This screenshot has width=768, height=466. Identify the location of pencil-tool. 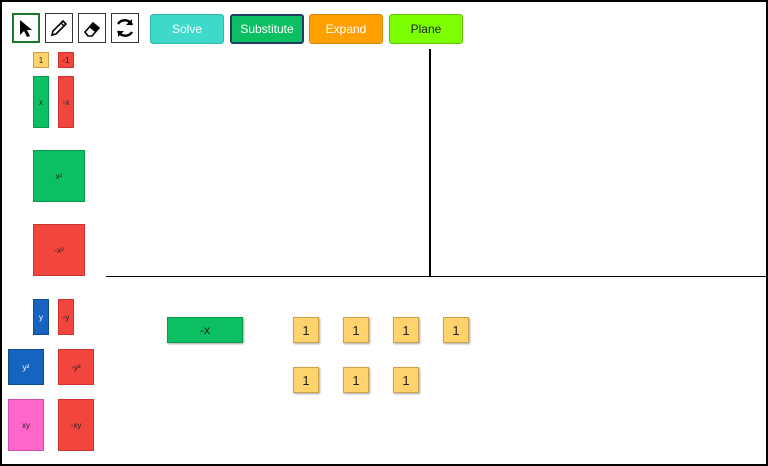
(59, 28).